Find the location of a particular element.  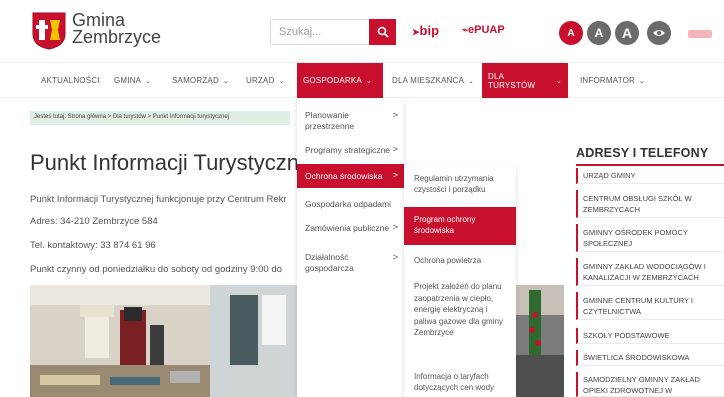

menu-toggle-bar is located at coordinates (700, 34).